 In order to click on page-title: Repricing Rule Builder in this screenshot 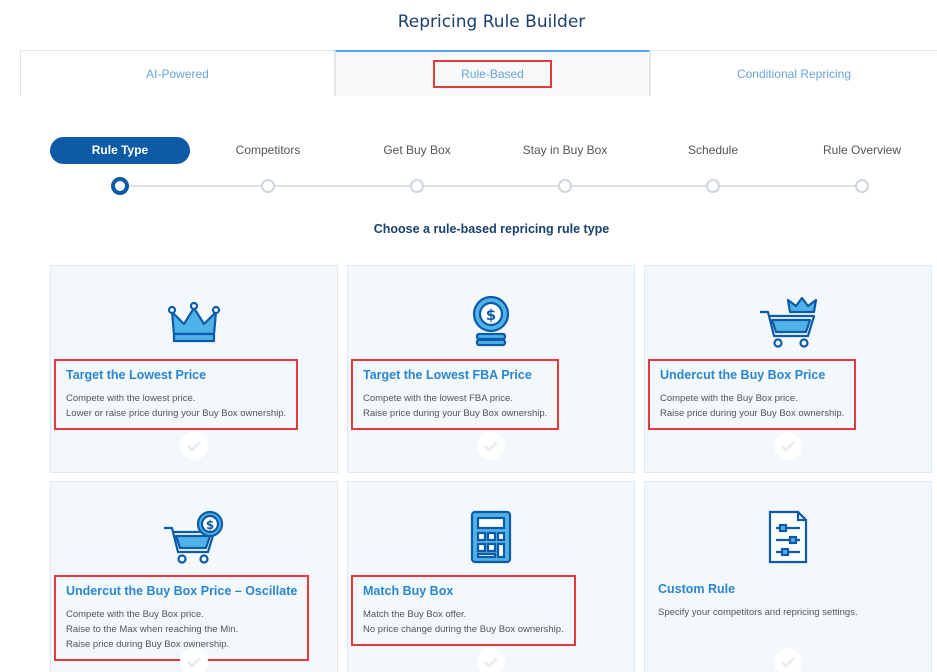, I will do `click(491, 22)`.